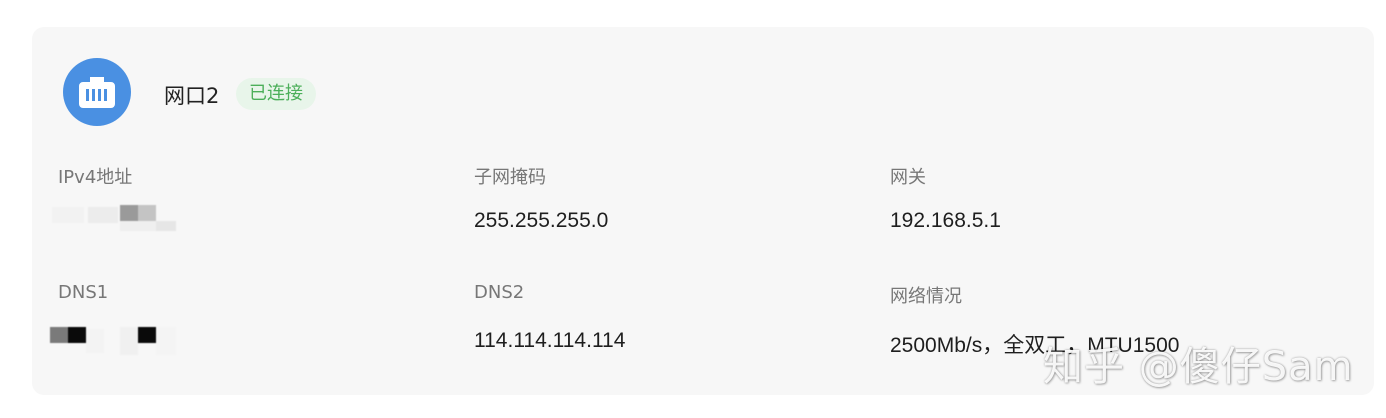 The width and height of the screenshot is (1386, 418). Describe the element at coordinates (83, 292) in the screenshot. I see `dns1-label: DNS1` at that location.